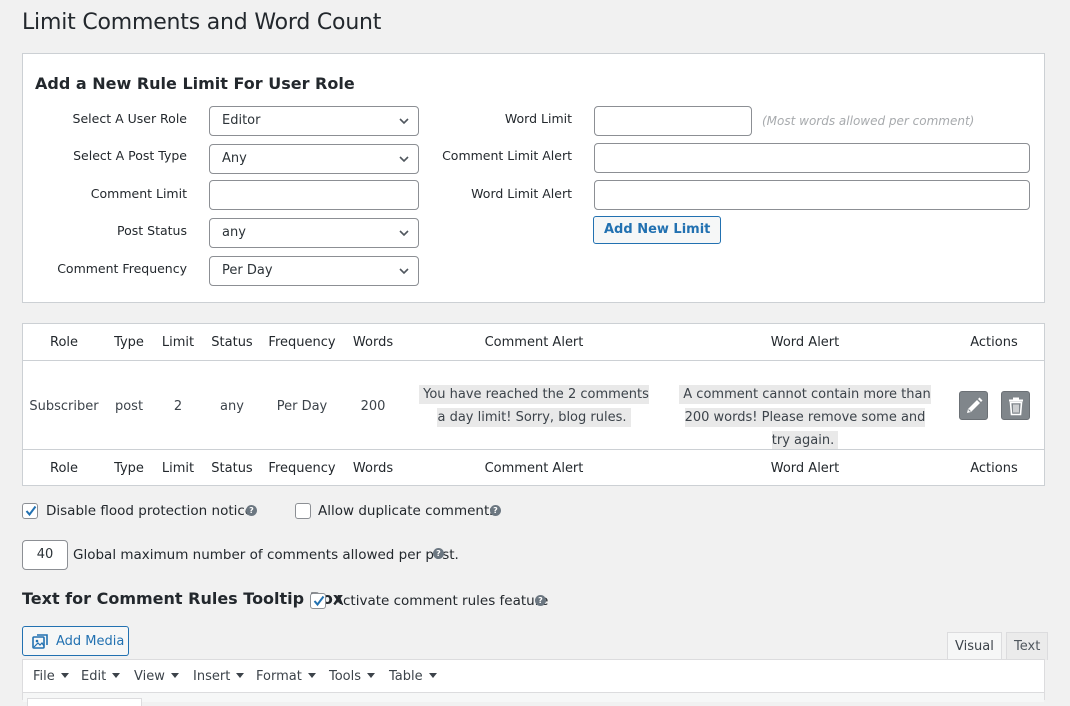  Describe the element at coordinates (218, 676) in the screenshot. I see `menu-insert: Insert` at that location.